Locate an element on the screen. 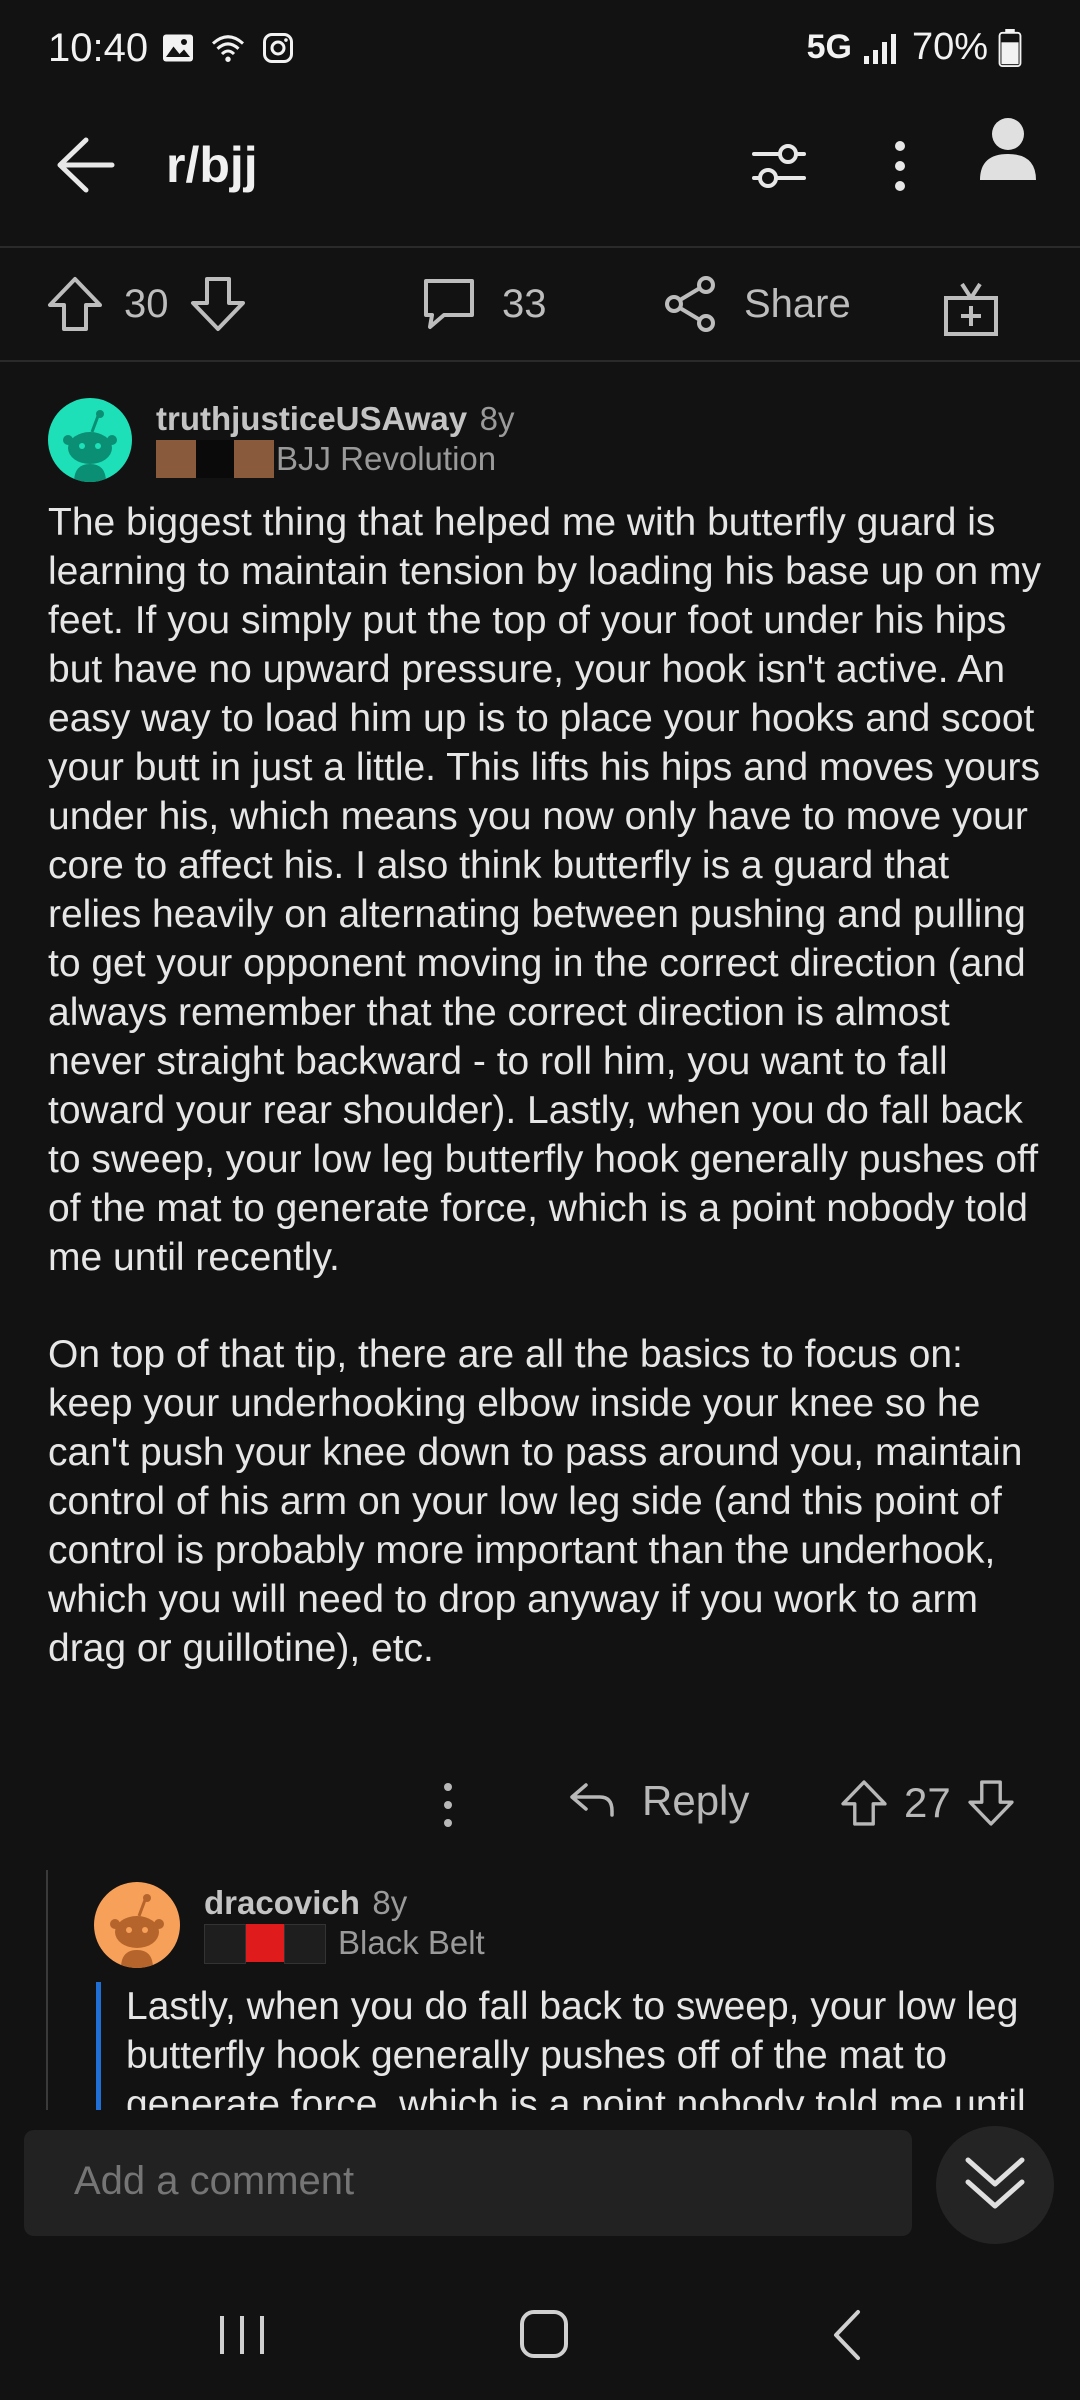  downvote-icon is located at coordinates (218, 304).